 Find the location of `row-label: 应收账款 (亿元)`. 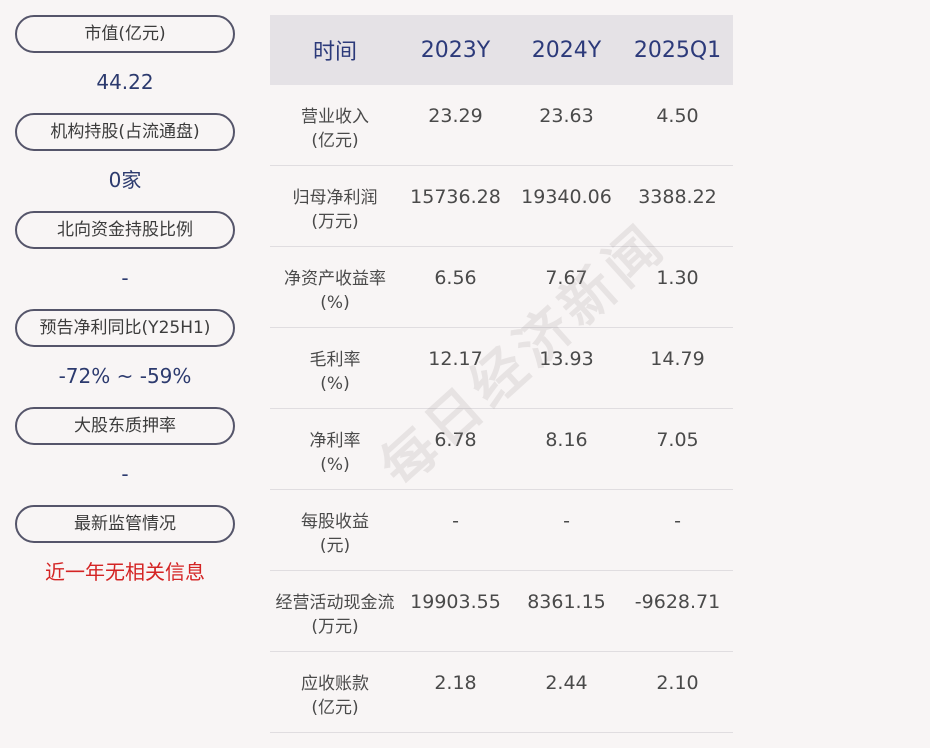

row-label: 应收账款 (亿元) is located at coordinates (335, 692).